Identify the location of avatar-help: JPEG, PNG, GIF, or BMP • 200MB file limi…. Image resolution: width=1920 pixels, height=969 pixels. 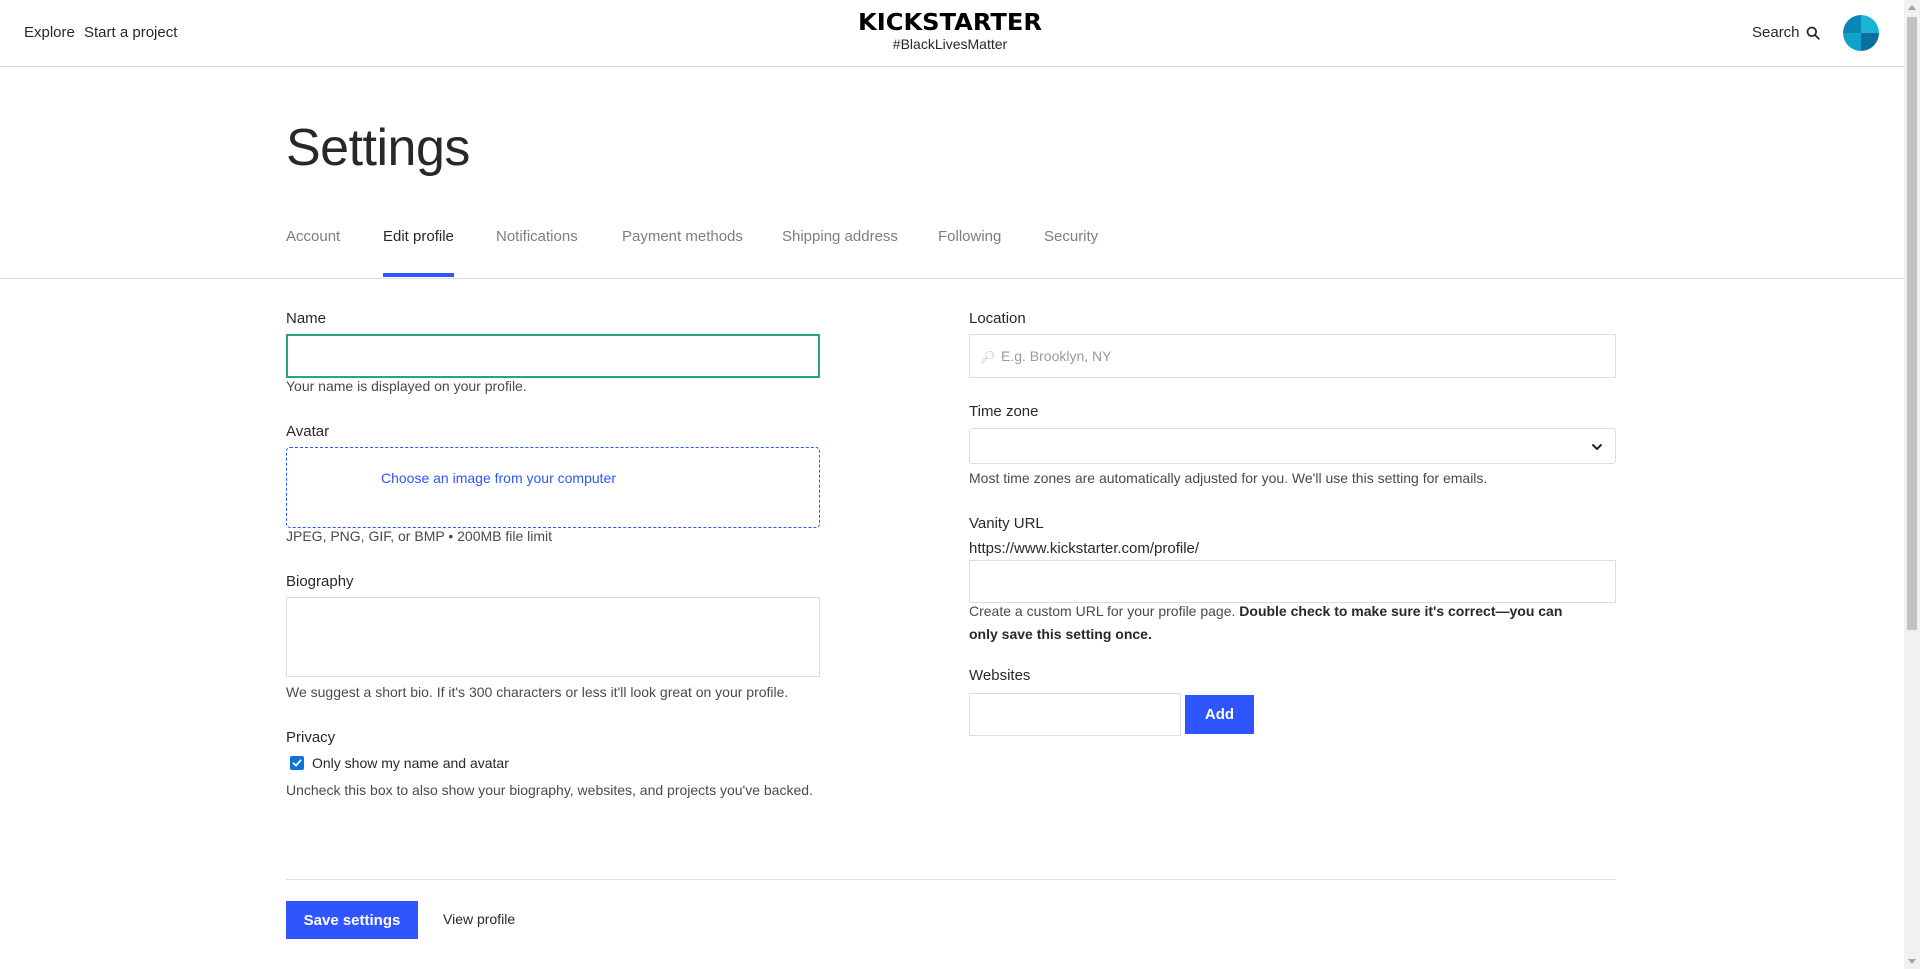
(419, 536).